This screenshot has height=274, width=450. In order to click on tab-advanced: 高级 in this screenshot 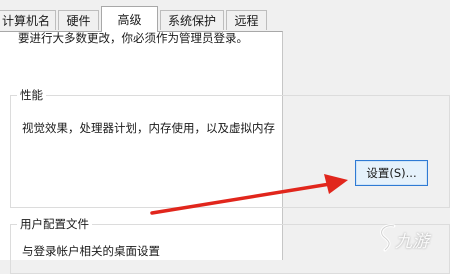, I will do `click(129, 19)`.